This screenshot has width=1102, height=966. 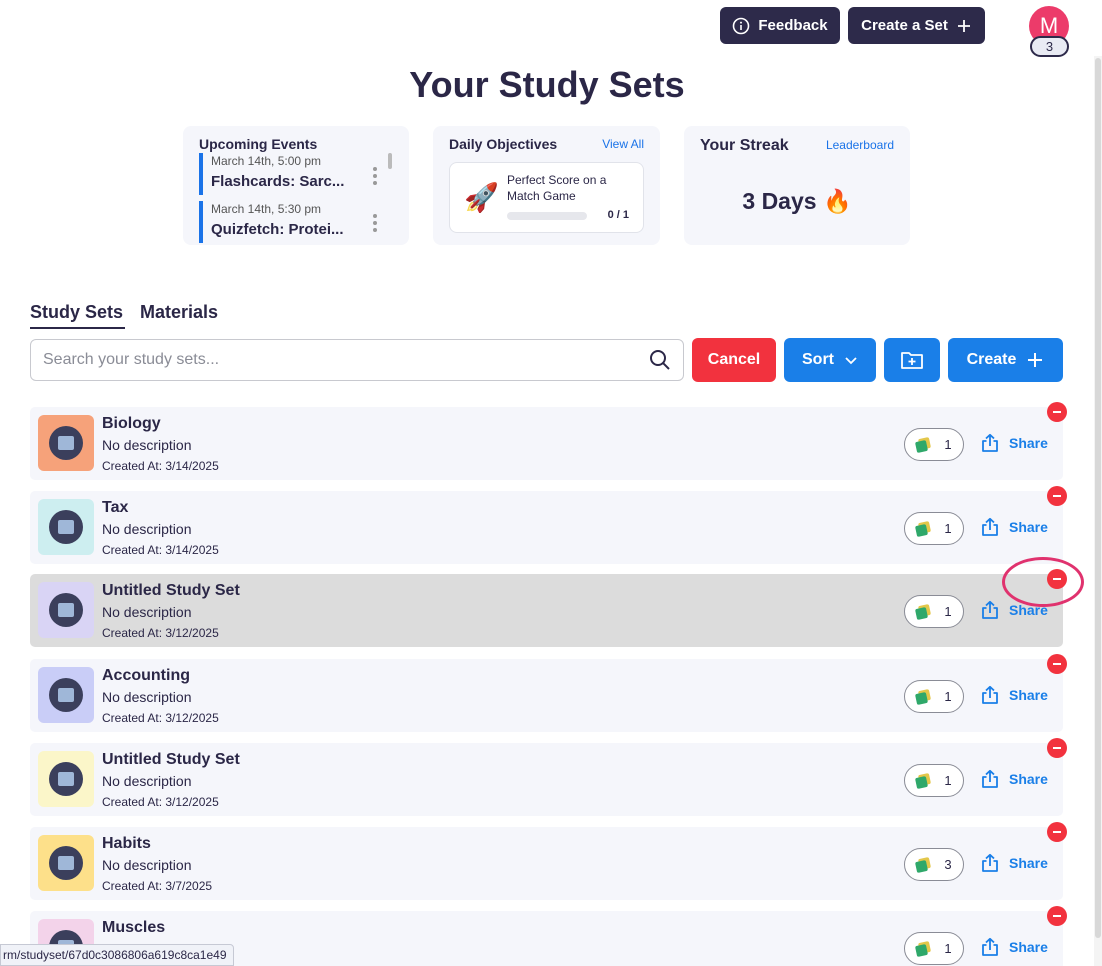 I want to click on events-scrollbar-thumb, so click(x=390, y=161).